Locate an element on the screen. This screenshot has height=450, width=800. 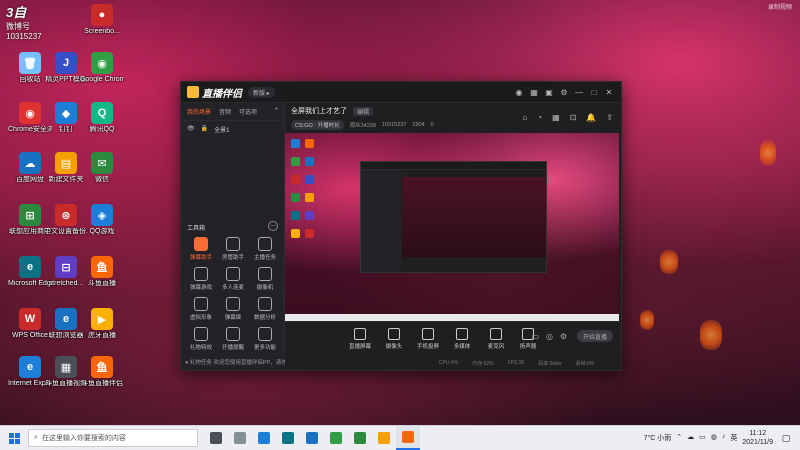
input-method-icon: 英 is located at coordinates (733, 438).